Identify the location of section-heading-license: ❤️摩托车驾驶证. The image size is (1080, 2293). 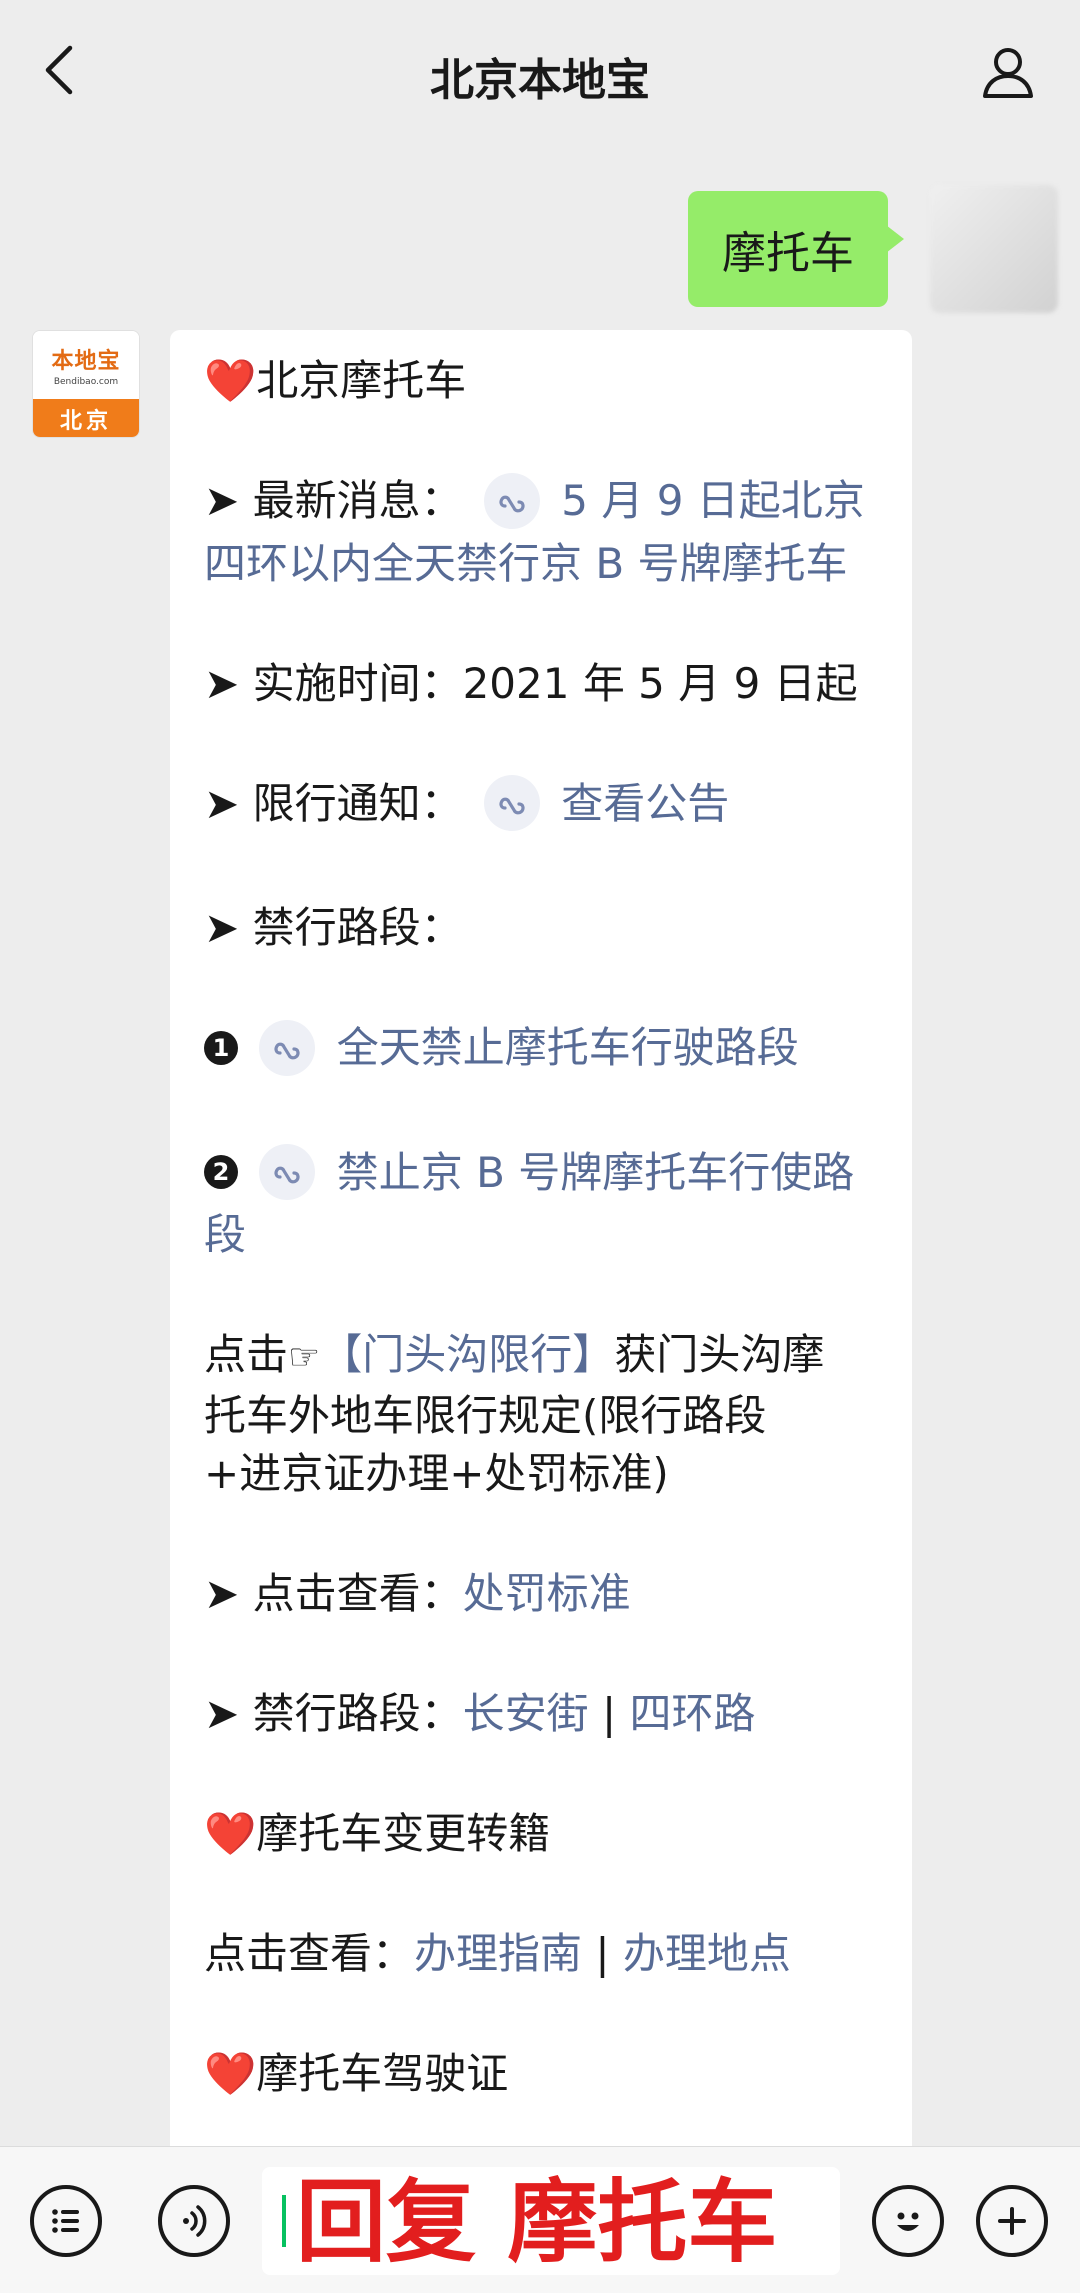
(356, 2073).